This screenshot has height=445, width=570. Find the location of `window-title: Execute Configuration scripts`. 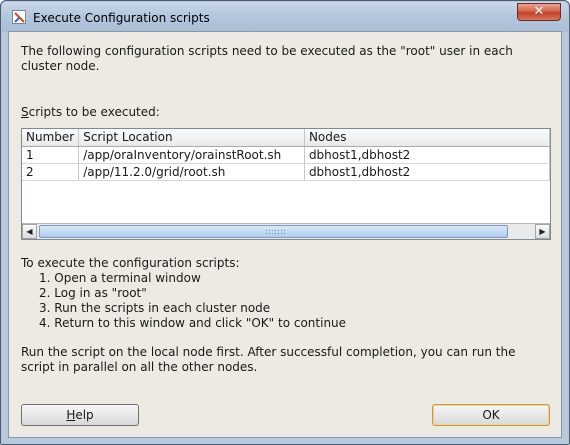

window-title: Execute Configuration scripts is located at coordinates (121, 18).